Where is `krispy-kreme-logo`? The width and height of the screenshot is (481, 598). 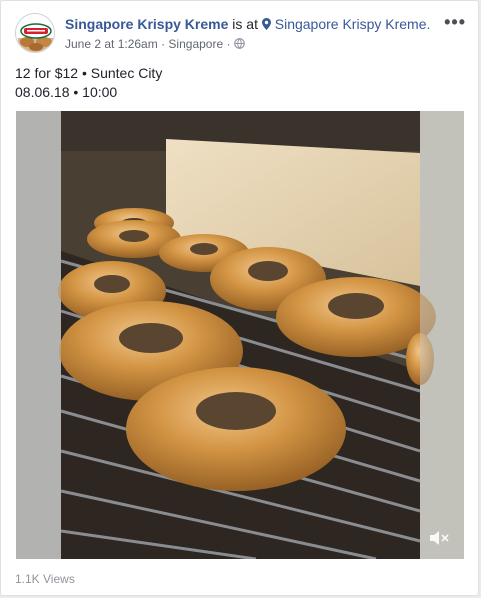 krispy-kreme-logo is located at coordinates (35, 33).